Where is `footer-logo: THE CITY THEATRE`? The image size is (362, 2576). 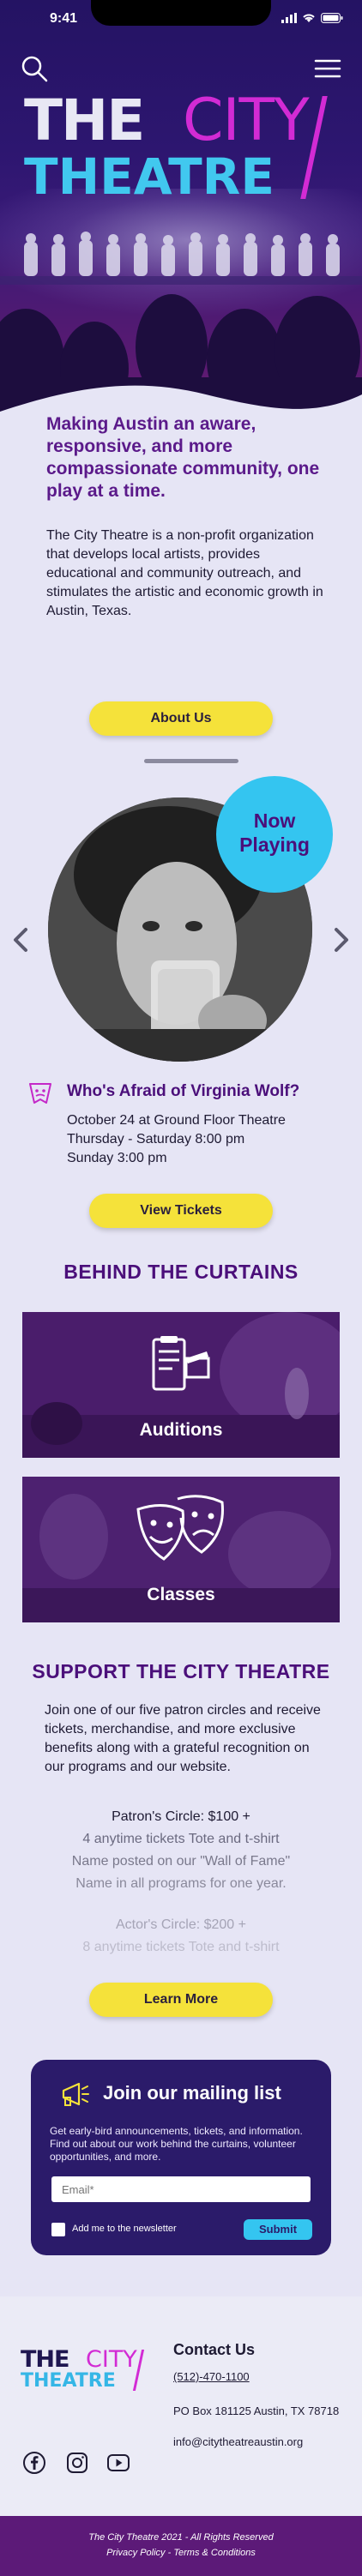 footer-logo: THE CITY THEATRE is located at coordinates (85, 2372).